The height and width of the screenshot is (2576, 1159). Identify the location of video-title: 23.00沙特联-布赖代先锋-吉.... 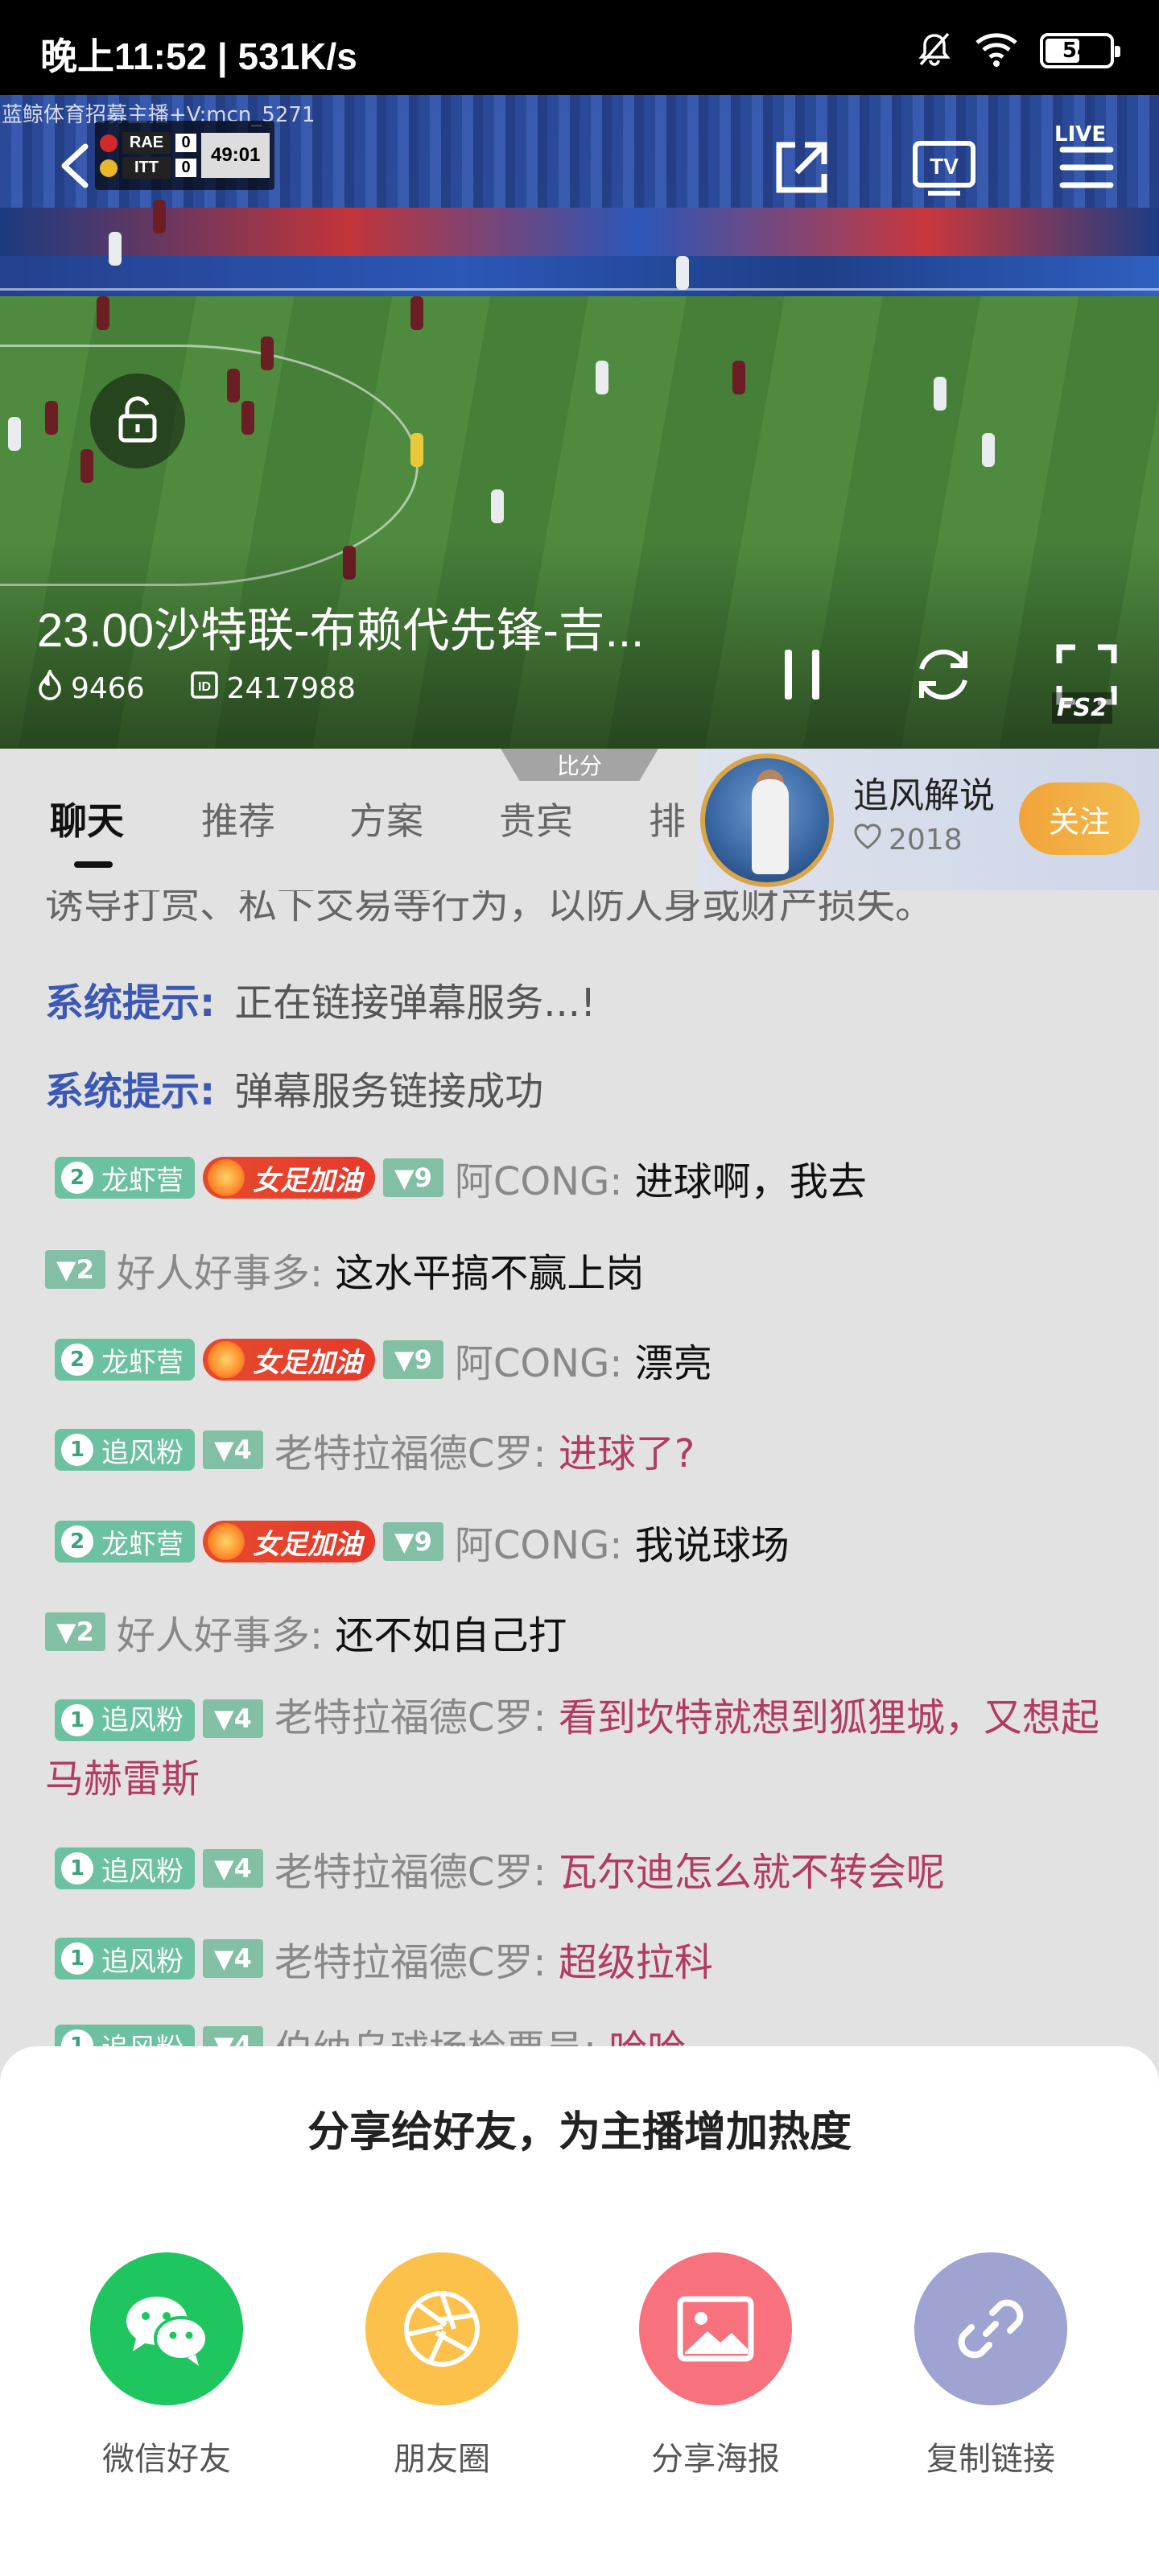
(341, 631).